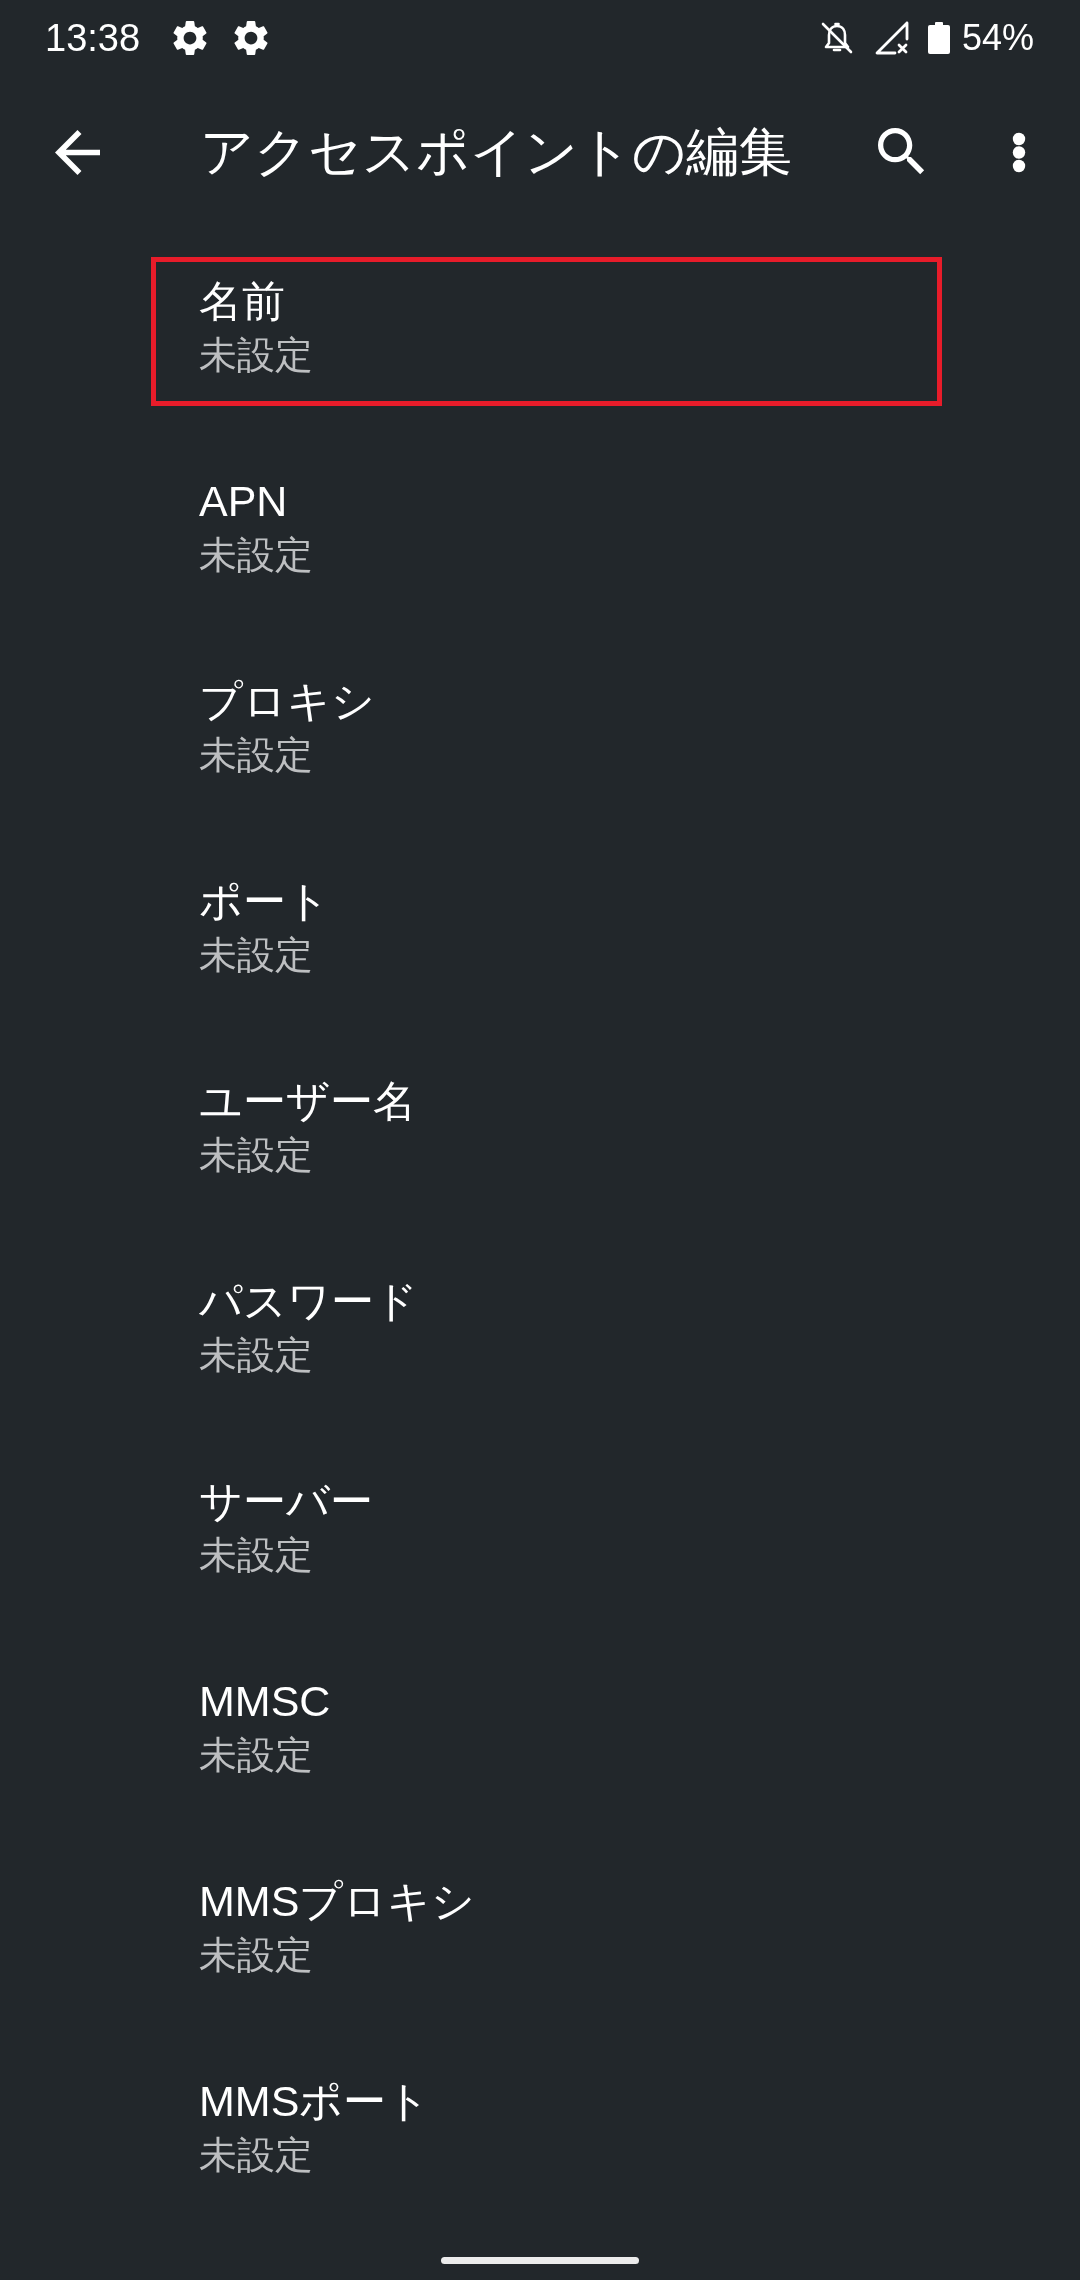  Describe the element at coordinates (938, 38) in the screenshot. I see `battery-icon` at that location.